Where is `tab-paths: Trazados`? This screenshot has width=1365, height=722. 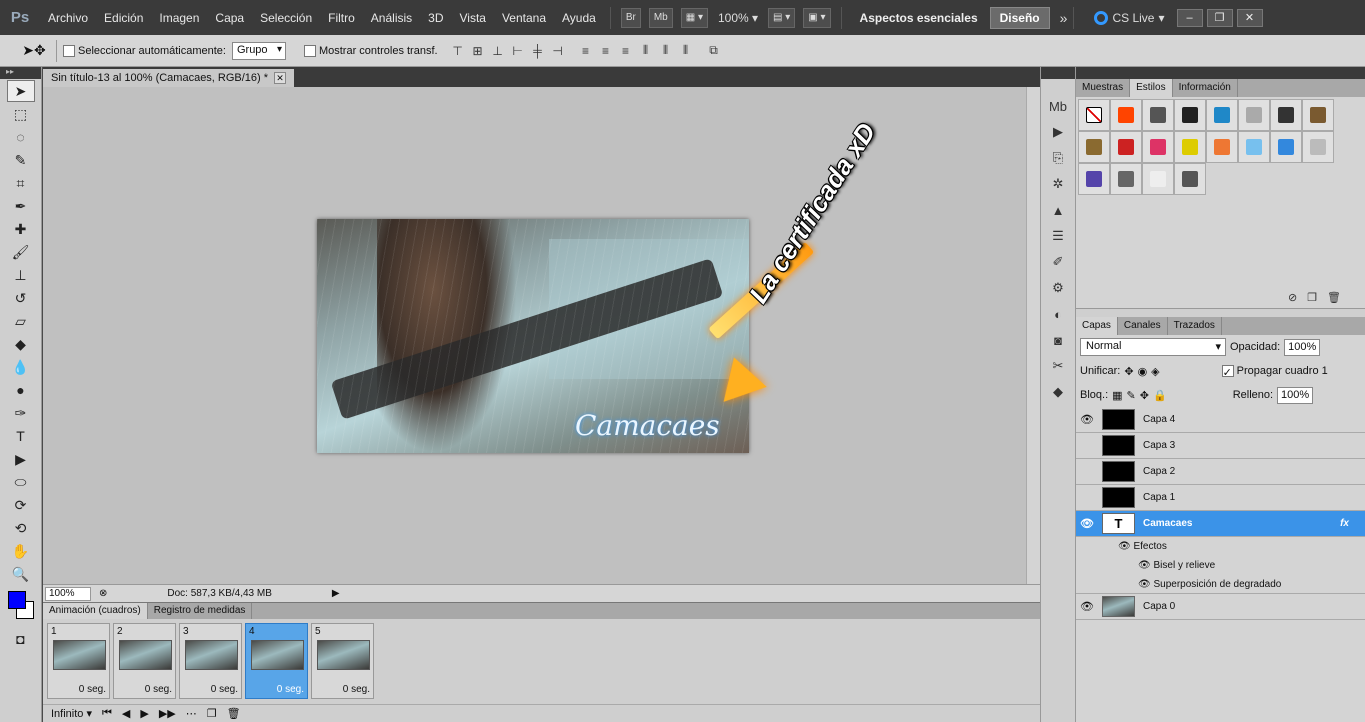
tab-paths: Trazados is located at coordinates (1195, 326).